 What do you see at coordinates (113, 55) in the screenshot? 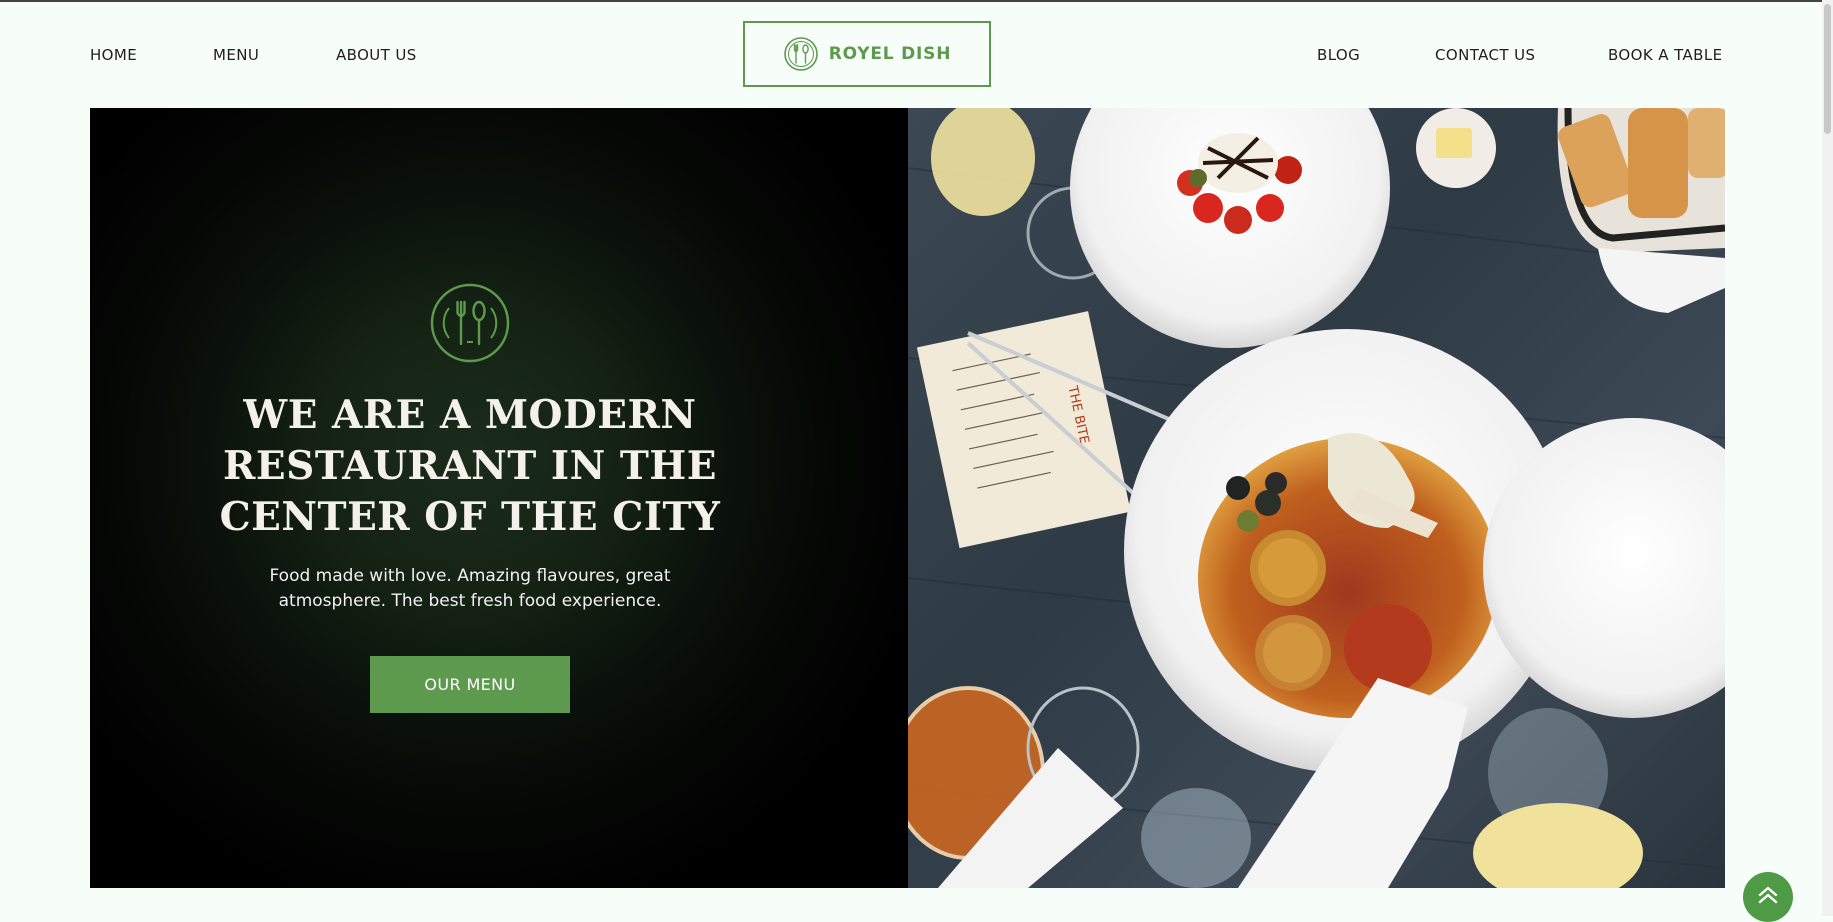
I see `nav-home: HOME` at bounding box center [113, 55].